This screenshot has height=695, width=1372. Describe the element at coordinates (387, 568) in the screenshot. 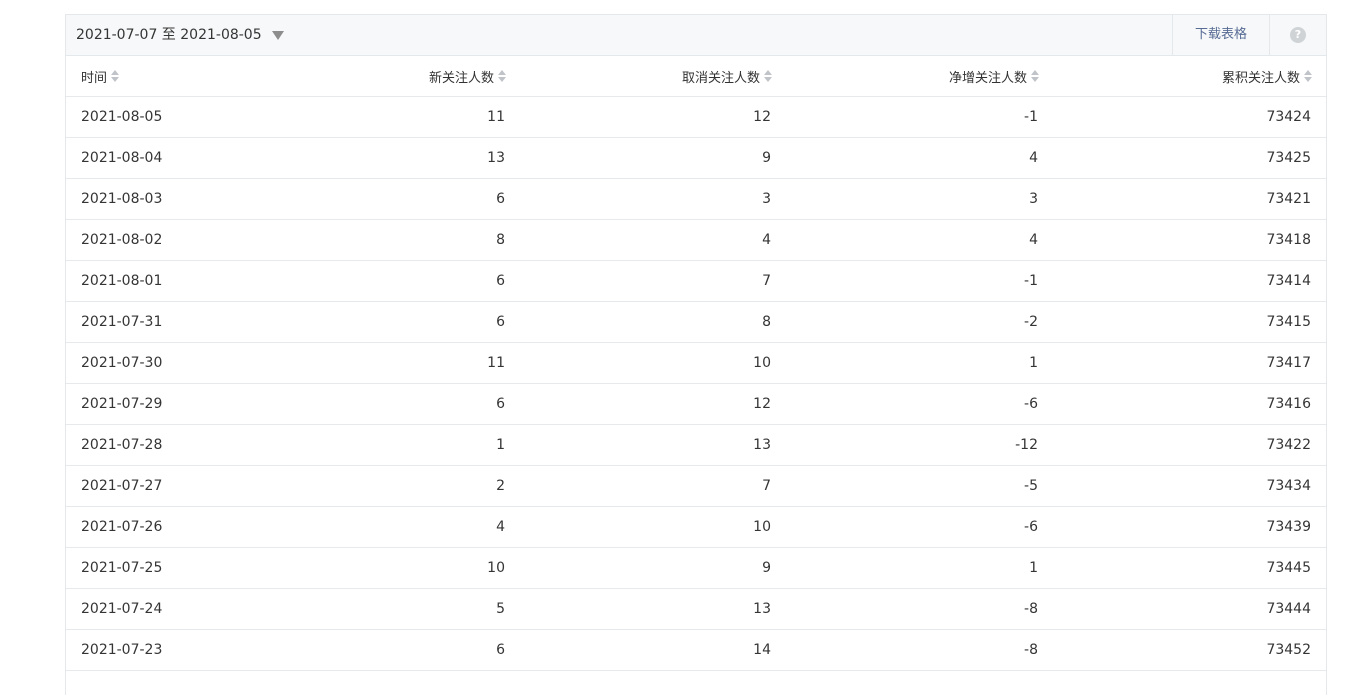

I see `cell-new-followers: 10` at that location.